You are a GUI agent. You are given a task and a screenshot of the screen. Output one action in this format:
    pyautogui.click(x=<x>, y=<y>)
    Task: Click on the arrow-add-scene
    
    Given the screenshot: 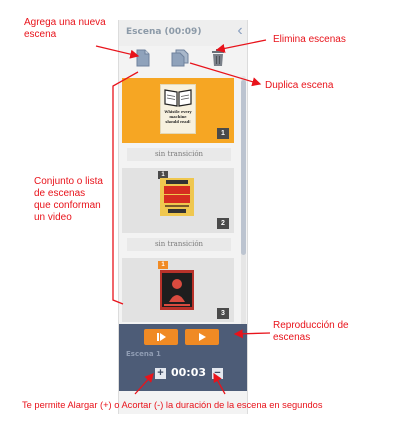 What is the action you would take?
    pyautogui.click(x=117, y=52)
    